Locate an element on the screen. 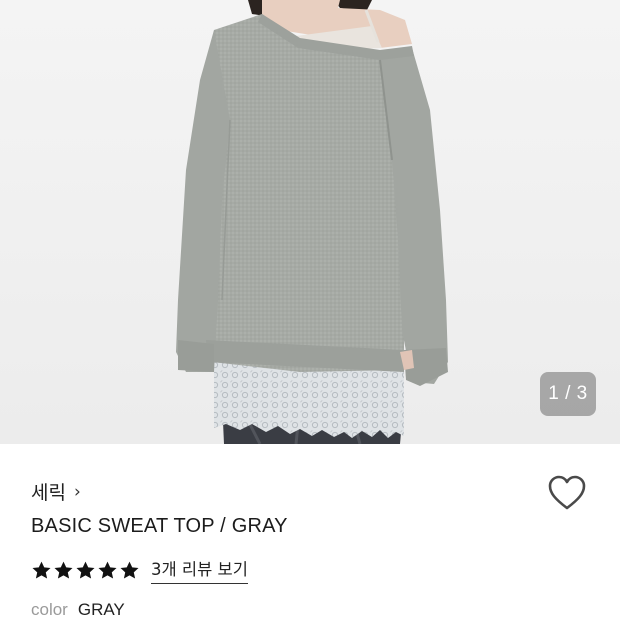  view-reviews-link: 3개 리뷰 보기 is located at coordinates (199, 570).